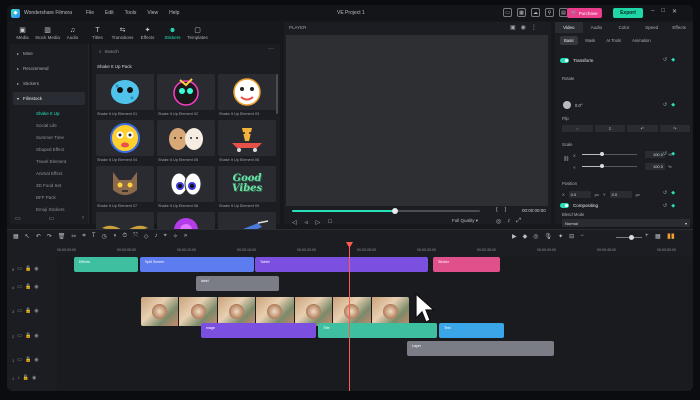 This screenshot has width=700, height=400. What do you see at coordinates (626, 223) in the screenshot?
I see `blend-mode-select: Normal ▾` at bounding box center [626, 223].